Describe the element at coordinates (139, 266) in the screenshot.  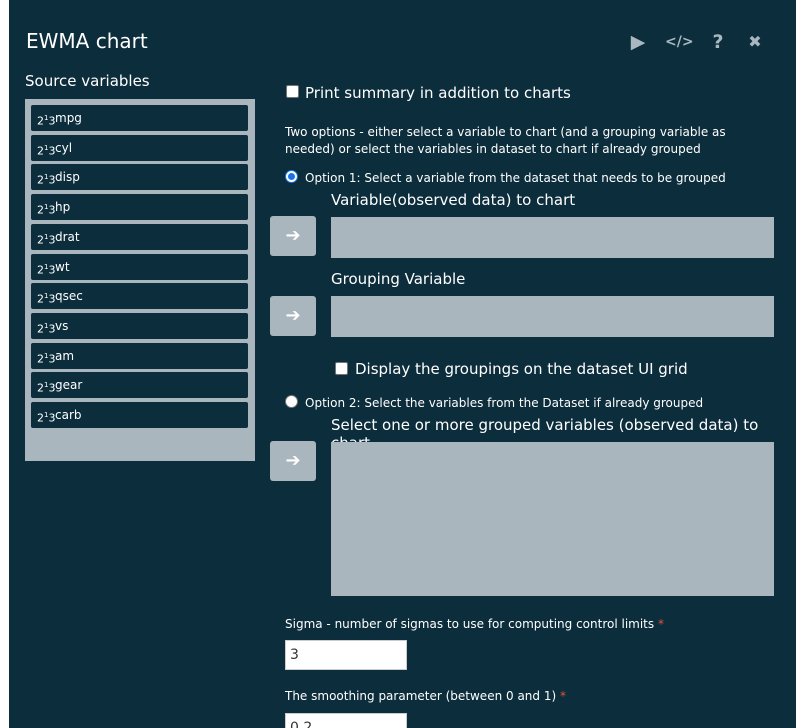
I see `source-variable-item: 213 wt` at that location.